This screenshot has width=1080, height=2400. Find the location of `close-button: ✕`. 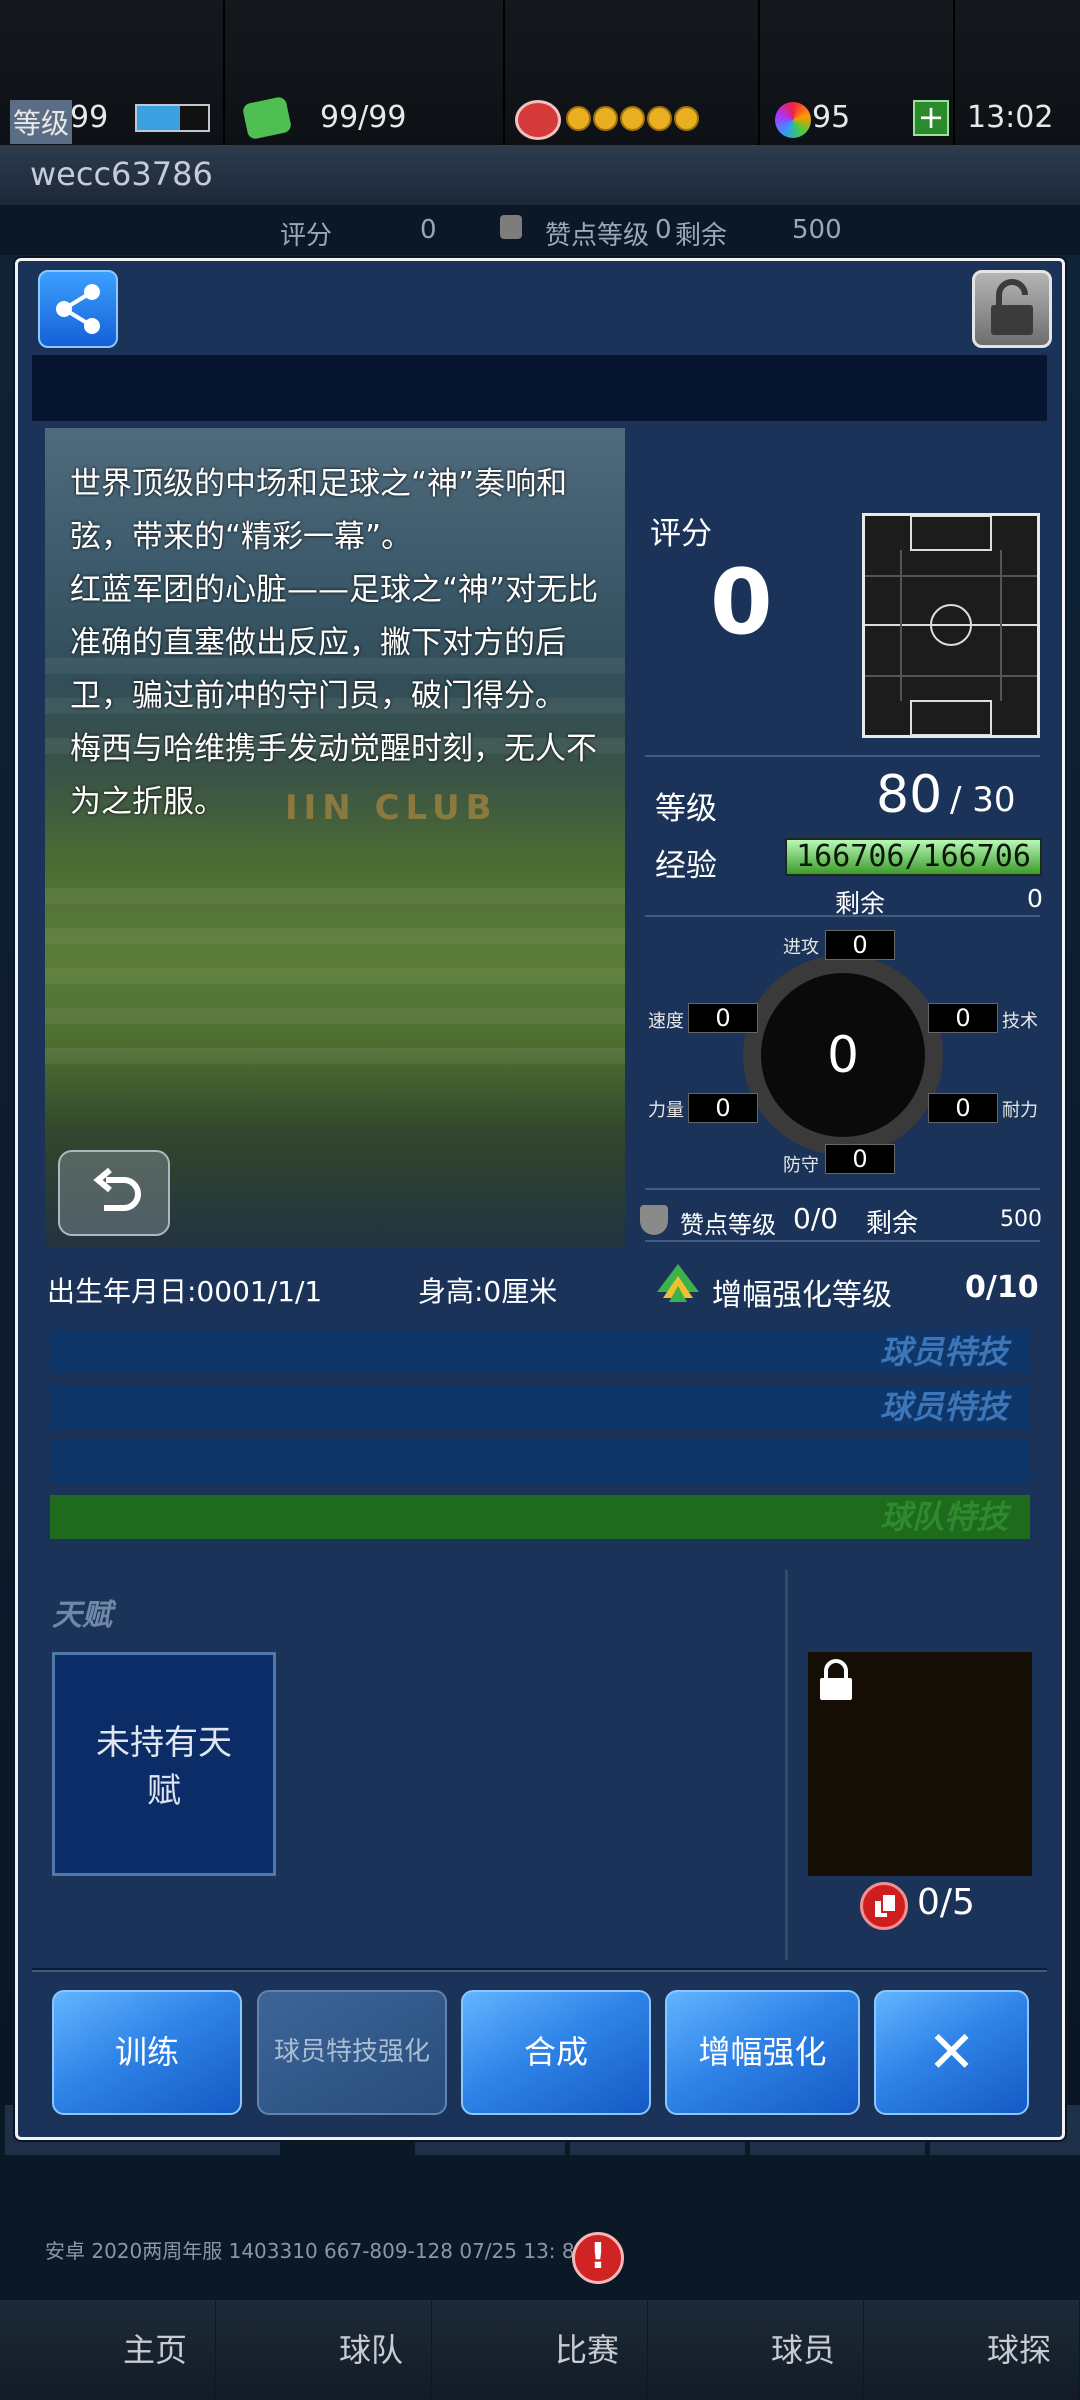

close-button: ✕ is located at coordinates (951, 2052).